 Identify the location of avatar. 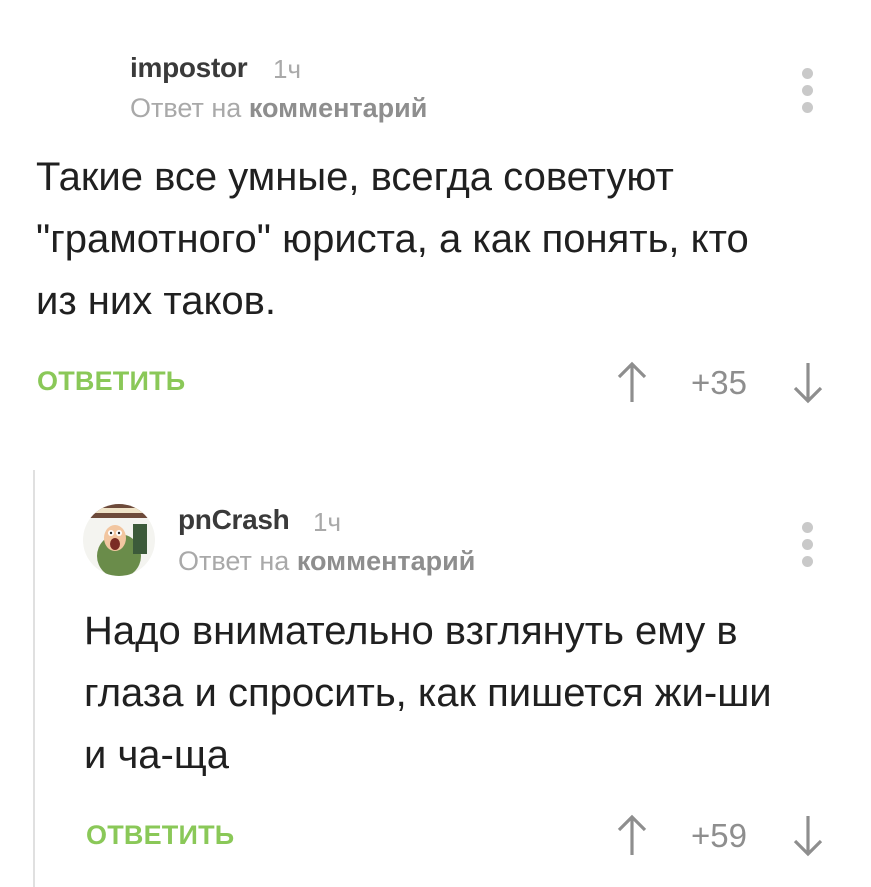
(119, 540).